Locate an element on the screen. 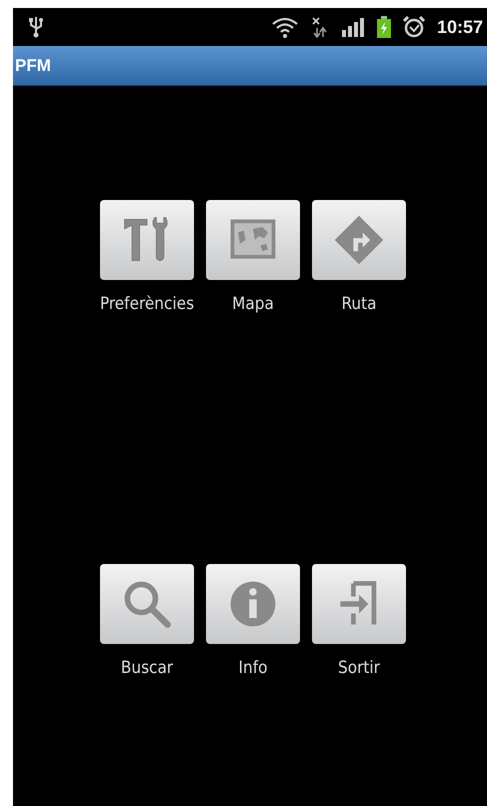 Image resolution: width=487 pixels, height=806 pixels. launcher-label: Ruta is located at coordinates (359, 304).